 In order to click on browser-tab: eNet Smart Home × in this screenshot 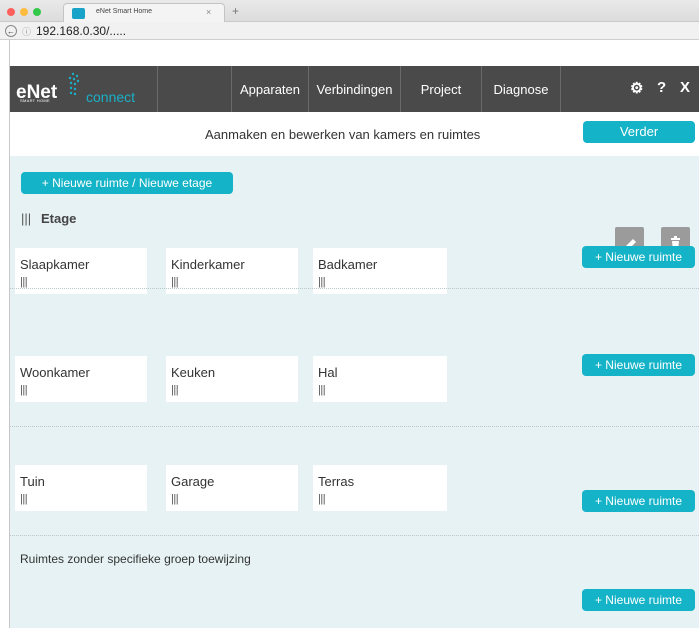, I will do `click(144, 13)`.